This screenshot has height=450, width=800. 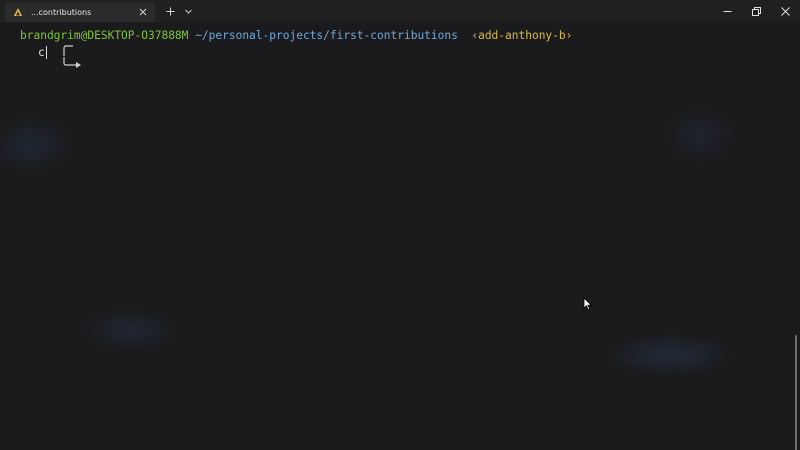 I want to click on maximize-icon, so click(x=756, y=11).